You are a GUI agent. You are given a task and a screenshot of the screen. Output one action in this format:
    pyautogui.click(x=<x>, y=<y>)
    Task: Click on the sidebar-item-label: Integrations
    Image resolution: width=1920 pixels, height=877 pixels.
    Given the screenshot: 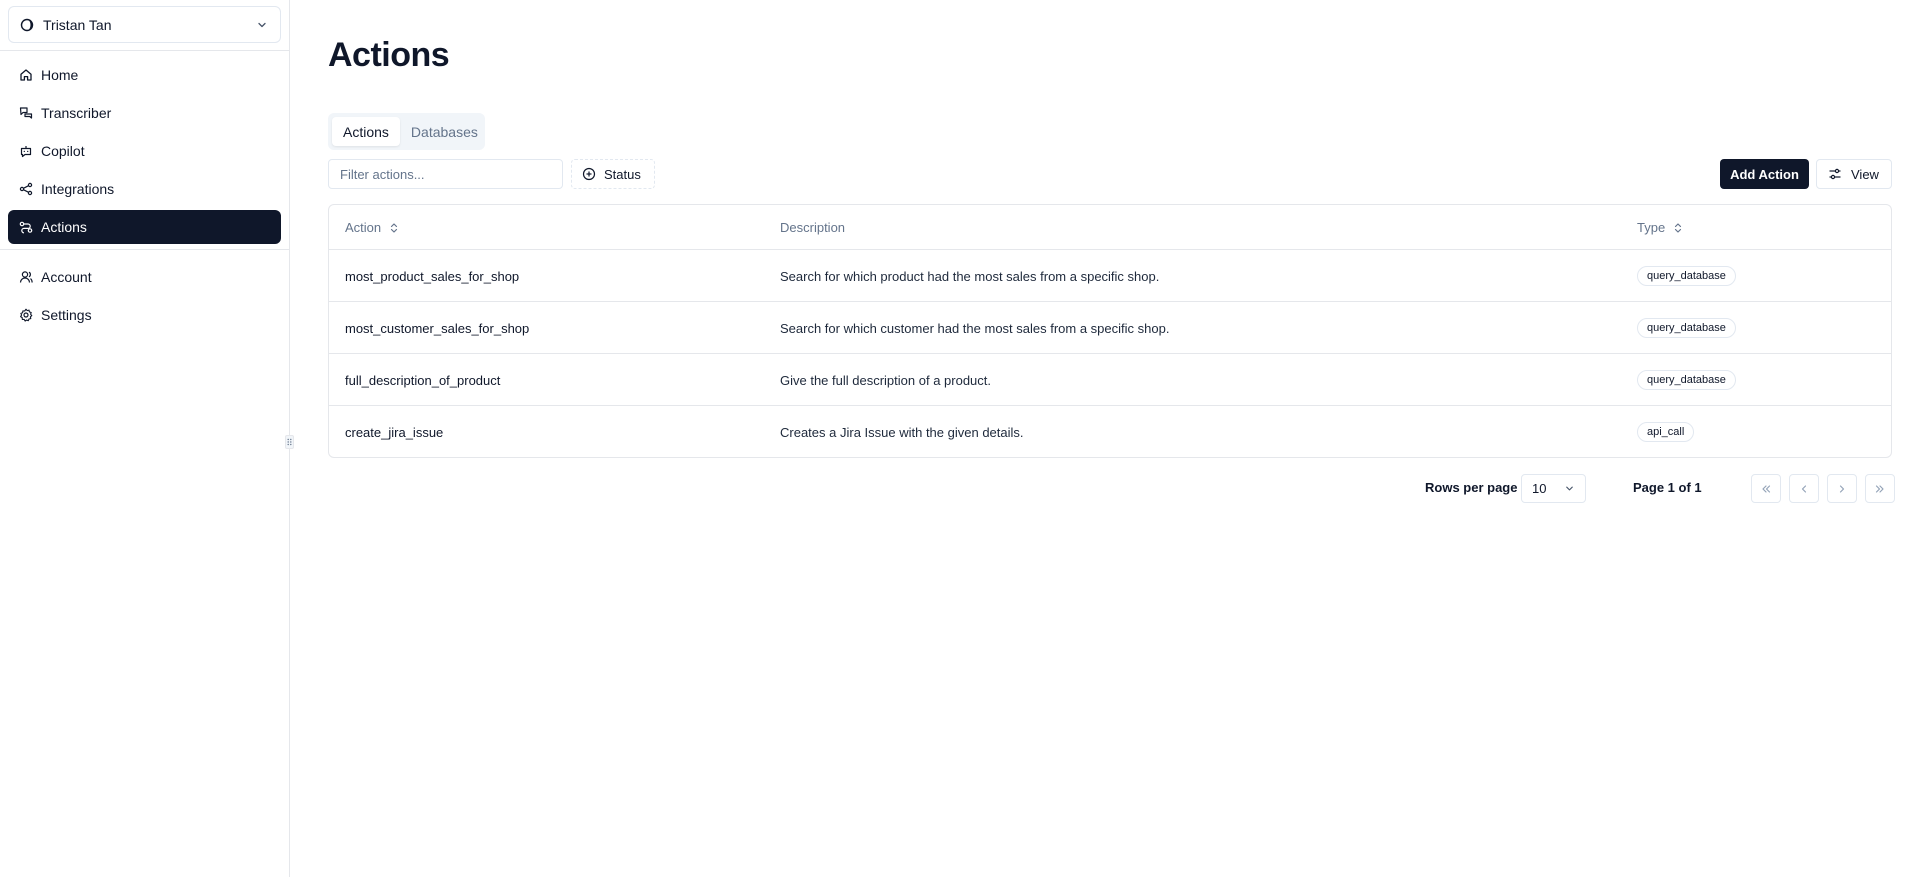 What is the action you would take?
    pyautogui.click(x=78, y=189)
    